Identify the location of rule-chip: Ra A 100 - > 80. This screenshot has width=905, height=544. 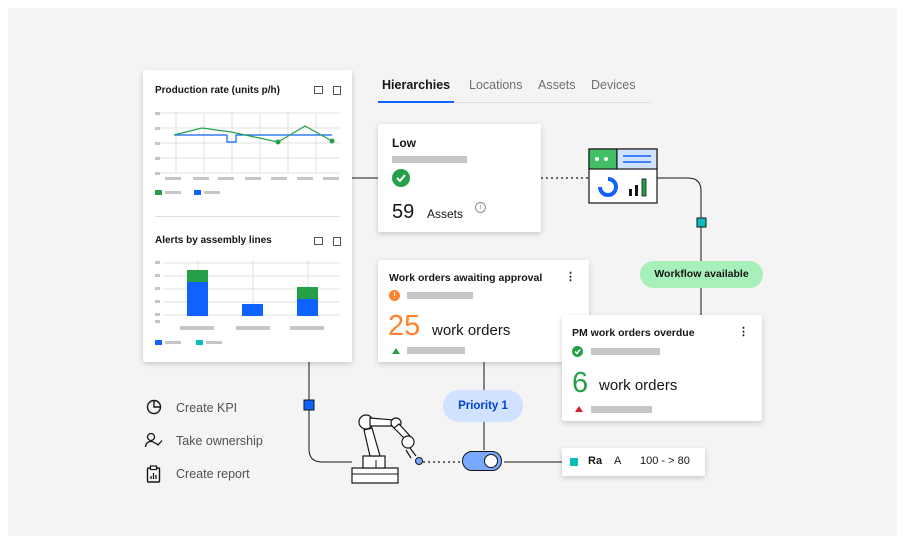
(633, 462).